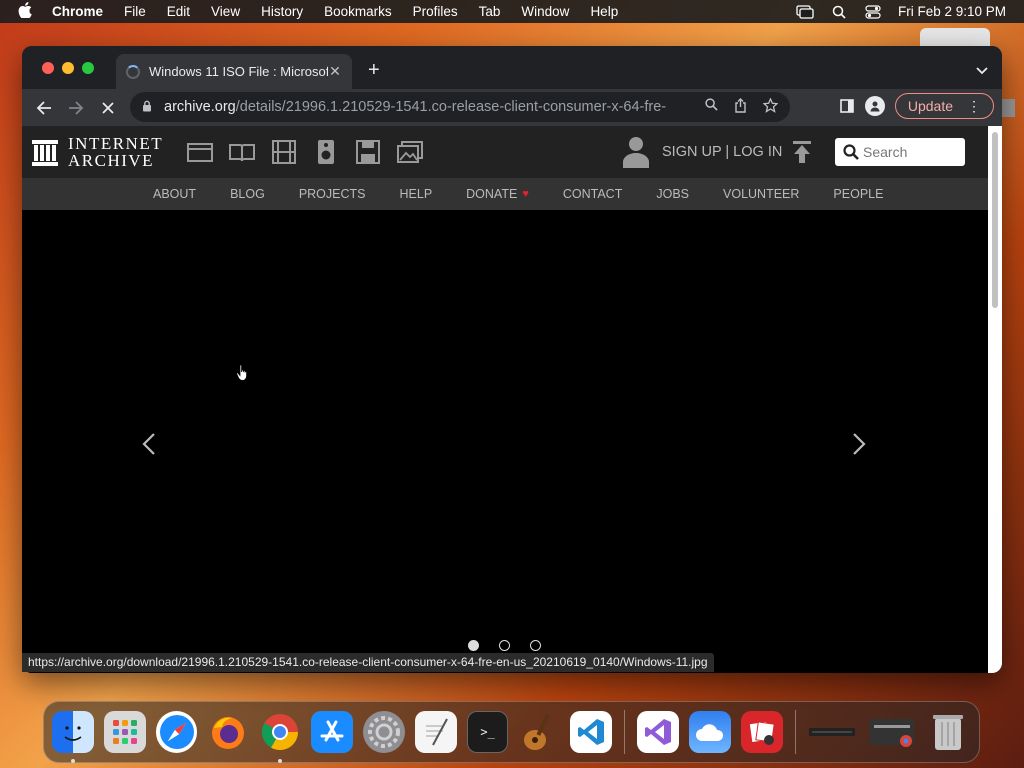  I want to click on carousel-prev-button, so click(149, 444).